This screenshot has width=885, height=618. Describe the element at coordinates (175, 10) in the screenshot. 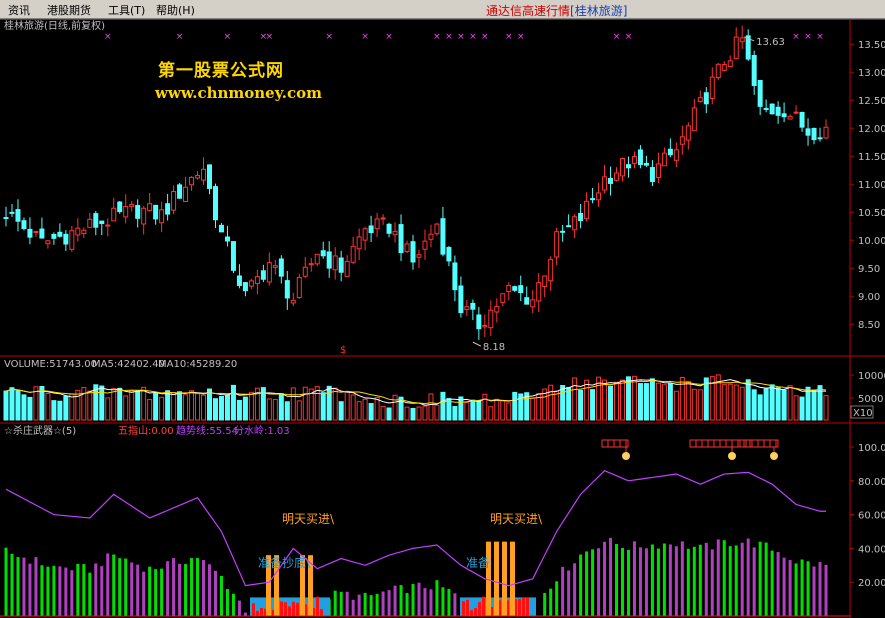

I see `menu-help: 帮助(H)` at that location.